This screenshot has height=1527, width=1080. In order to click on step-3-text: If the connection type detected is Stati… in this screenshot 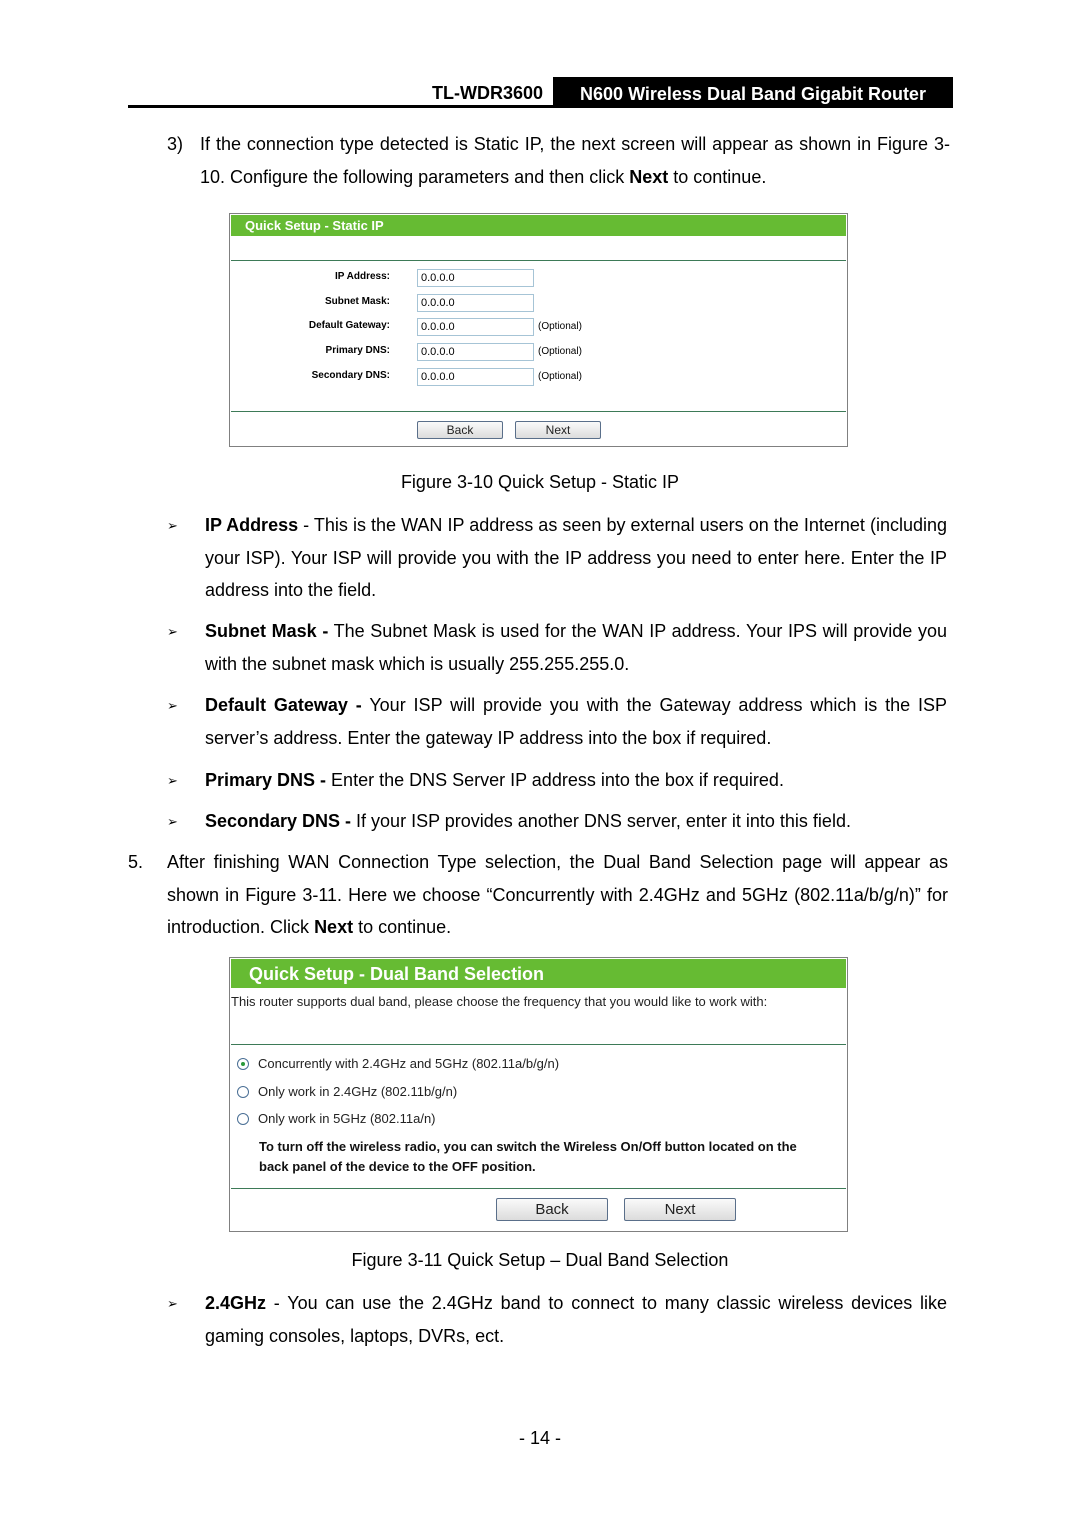, I will do `click(575, 160)`.